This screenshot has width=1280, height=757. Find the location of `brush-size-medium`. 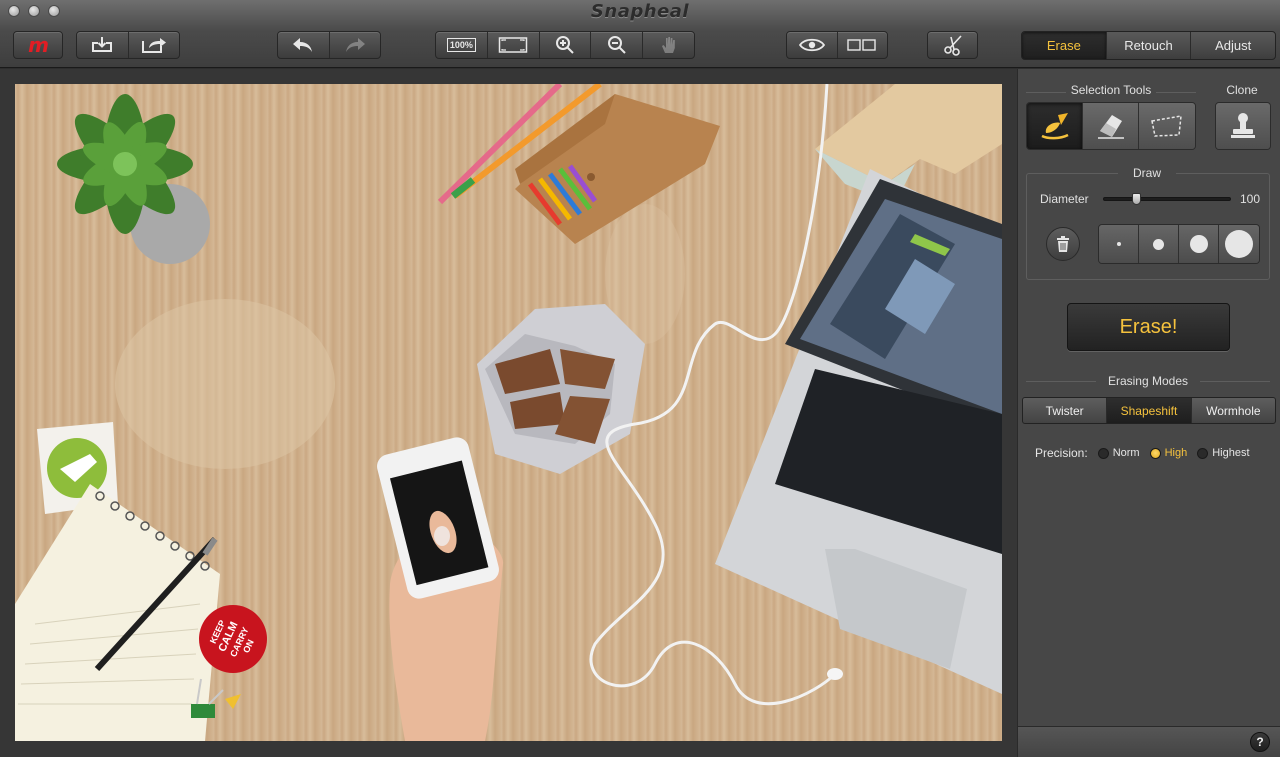

brush-size-medium is located at coordinates (1159, 244).